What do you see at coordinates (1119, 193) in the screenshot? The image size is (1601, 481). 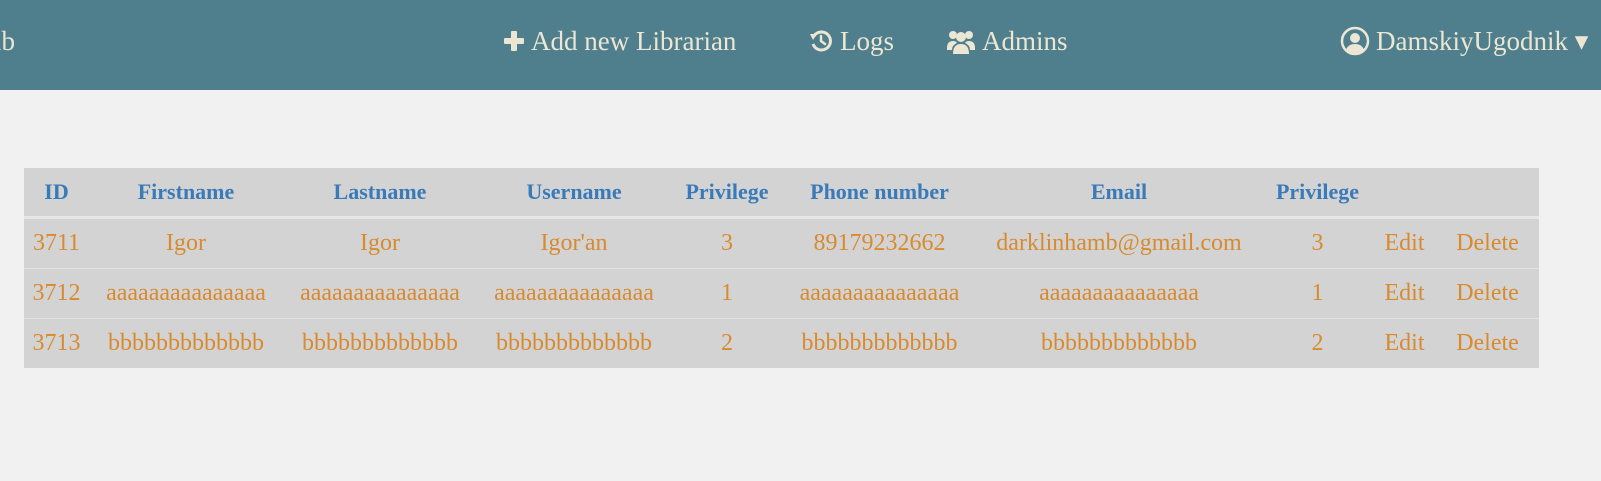 I see `header-email: Email` at bounding box center [1119, 193].